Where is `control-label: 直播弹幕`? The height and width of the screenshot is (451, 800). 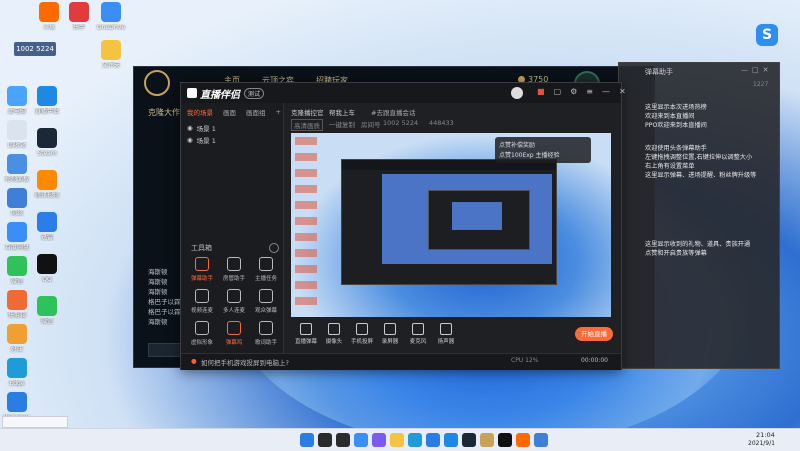 control-label: 直播弹幕 is located at coordinates (305, 342).